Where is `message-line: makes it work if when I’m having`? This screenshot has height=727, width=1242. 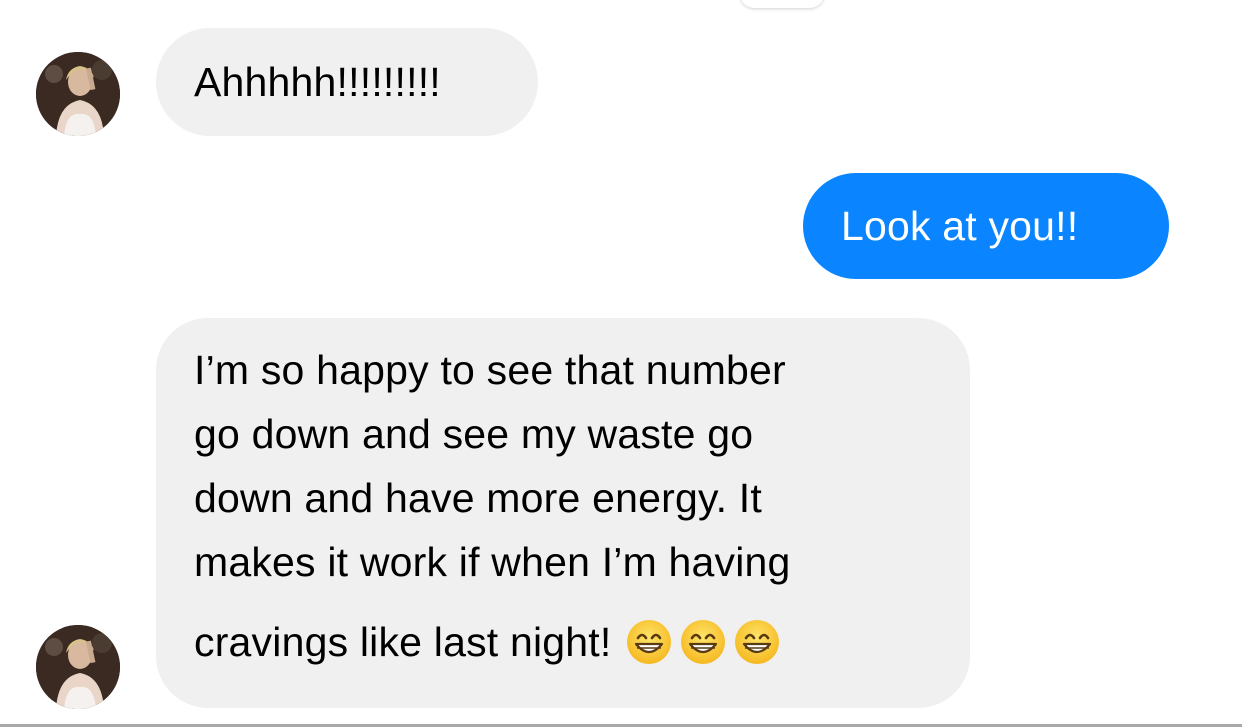
message-line: makes it work if when I’m having is located at coordinates (492, 562).